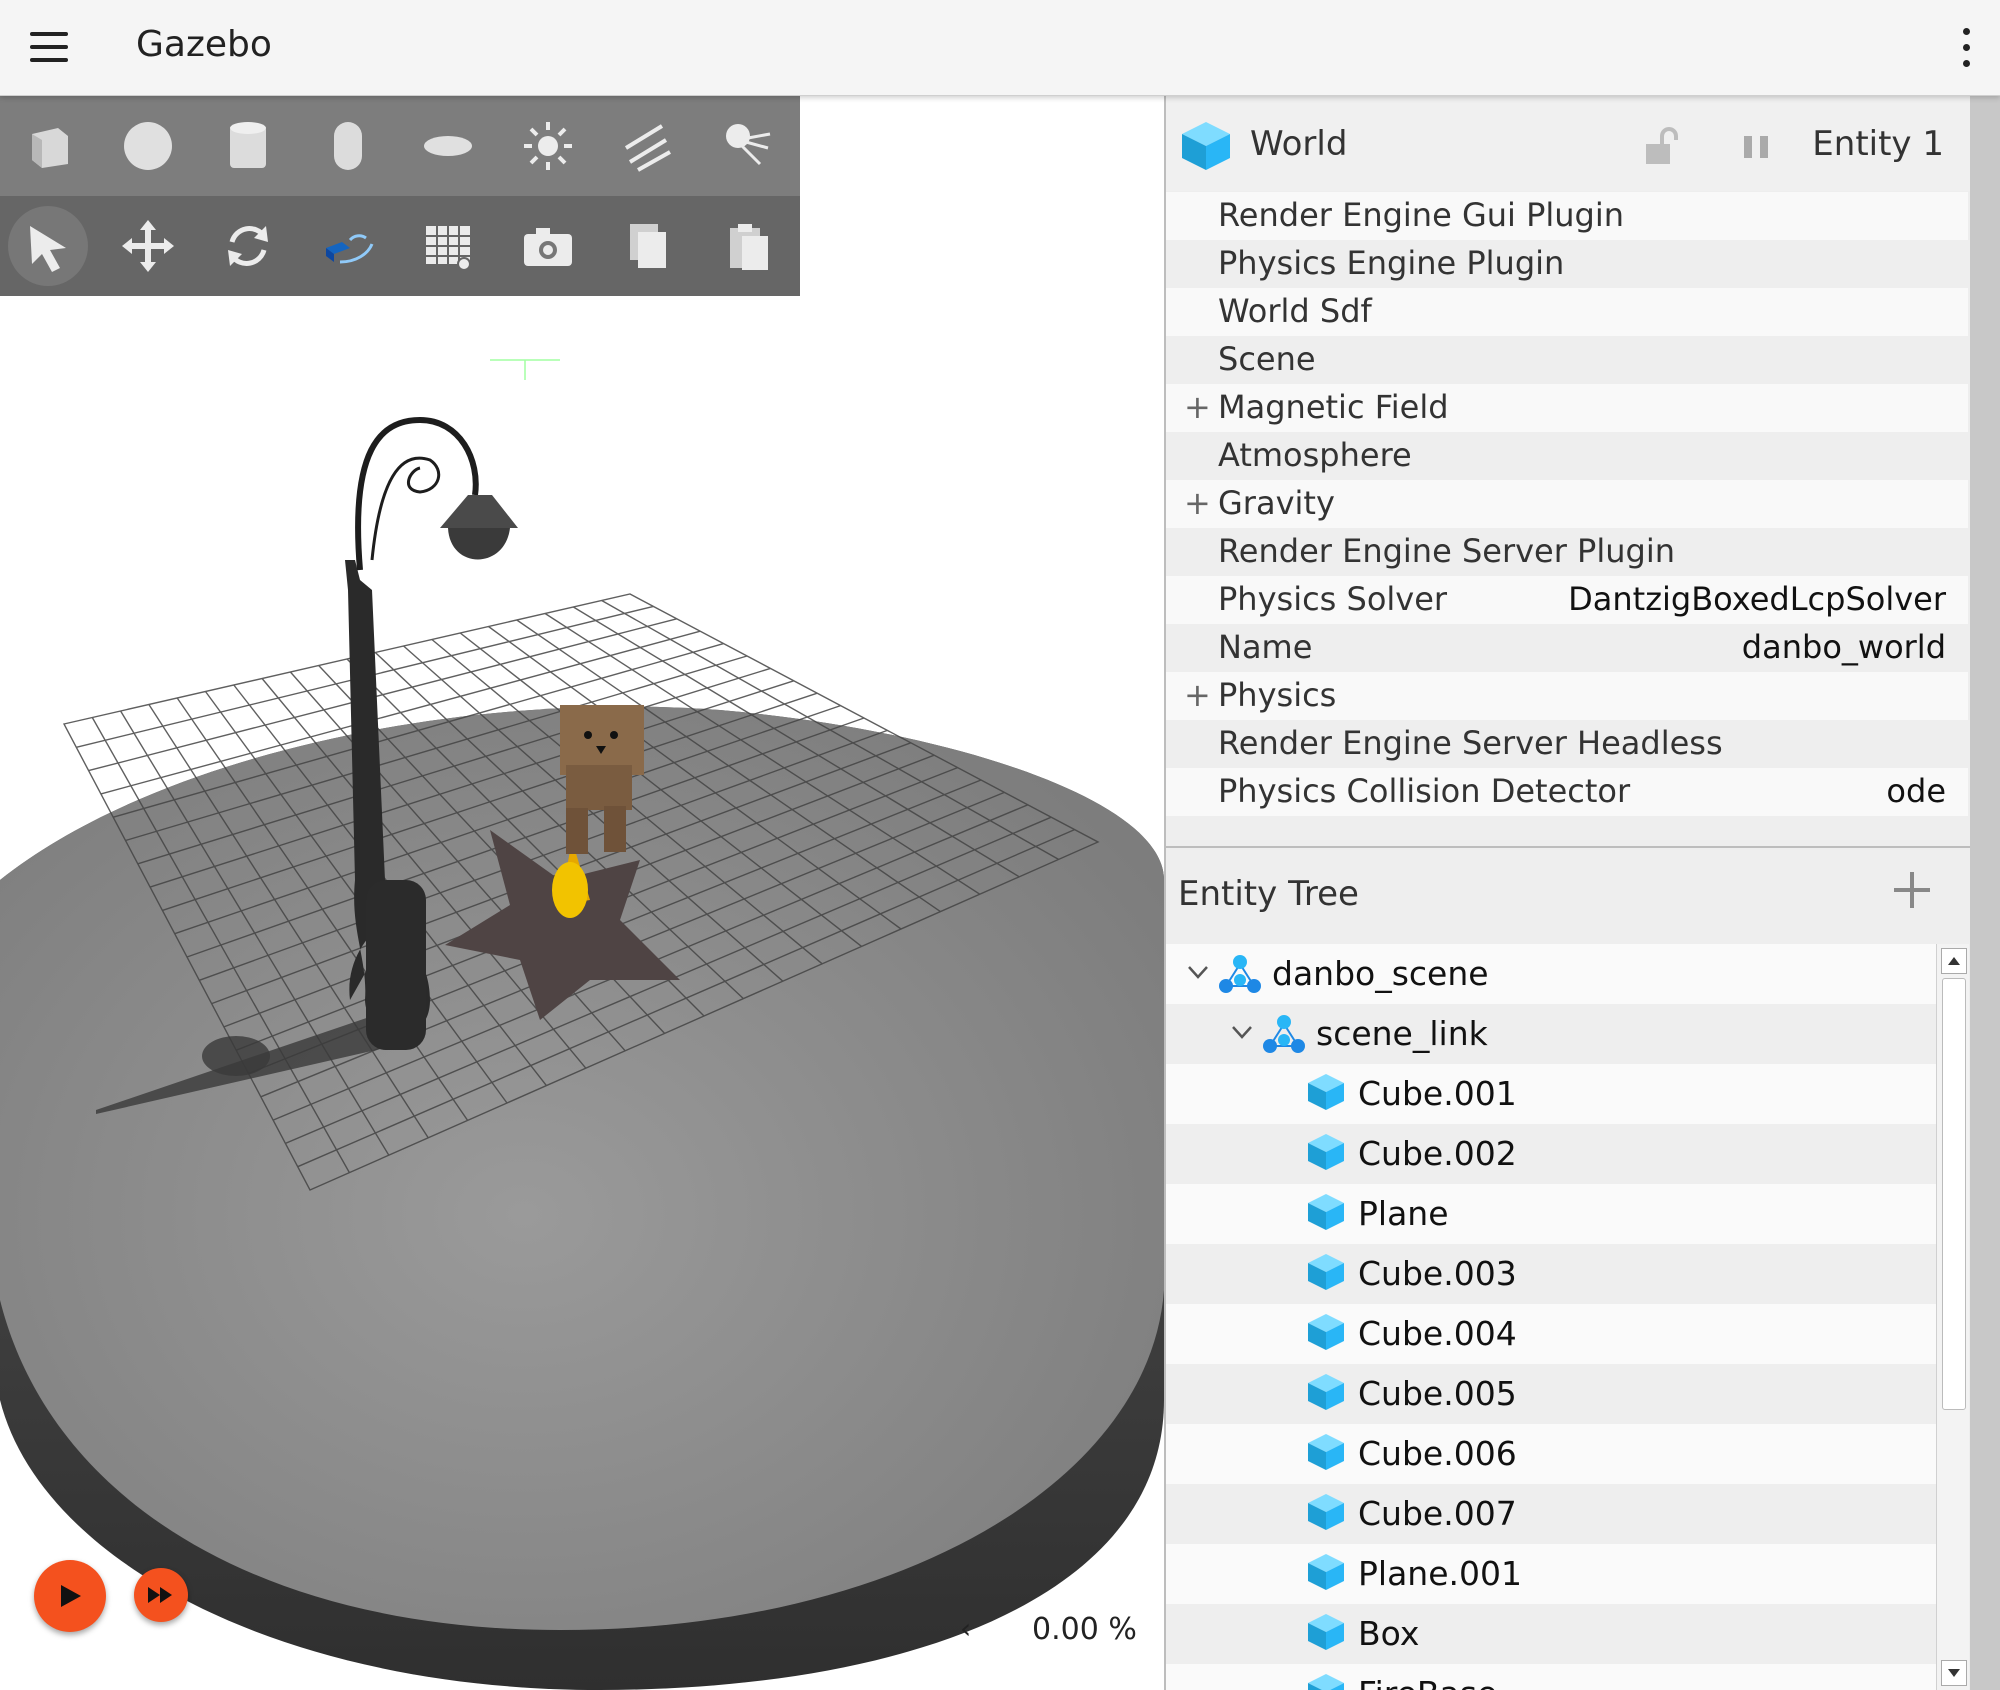 Image resolution: width=2000 pixels, height=1690 pixels. What do you see at coordinates (1567, 408) in the screenshot?
I see `component-row: + Magnetic Field` at bounding box center [1567, 408].